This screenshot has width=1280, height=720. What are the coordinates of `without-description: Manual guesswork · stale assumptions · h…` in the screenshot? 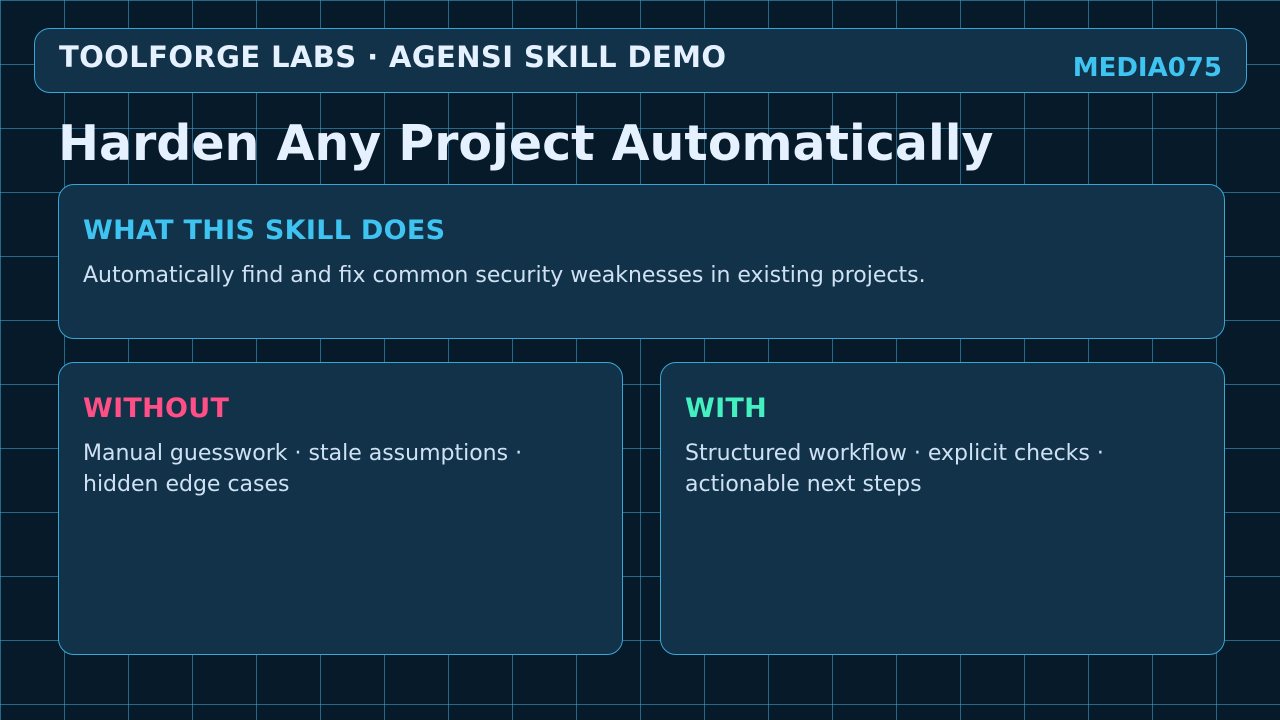 It's located at (303, 469).